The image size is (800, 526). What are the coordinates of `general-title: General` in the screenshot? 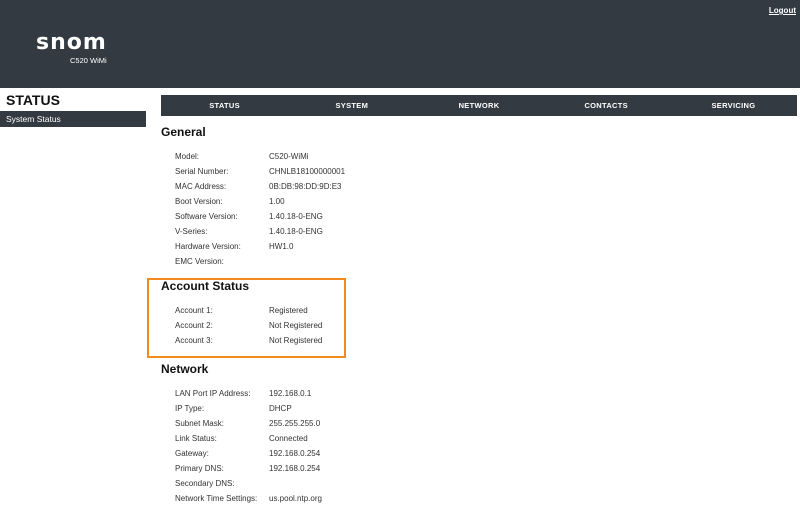 It's located at (183, 132).